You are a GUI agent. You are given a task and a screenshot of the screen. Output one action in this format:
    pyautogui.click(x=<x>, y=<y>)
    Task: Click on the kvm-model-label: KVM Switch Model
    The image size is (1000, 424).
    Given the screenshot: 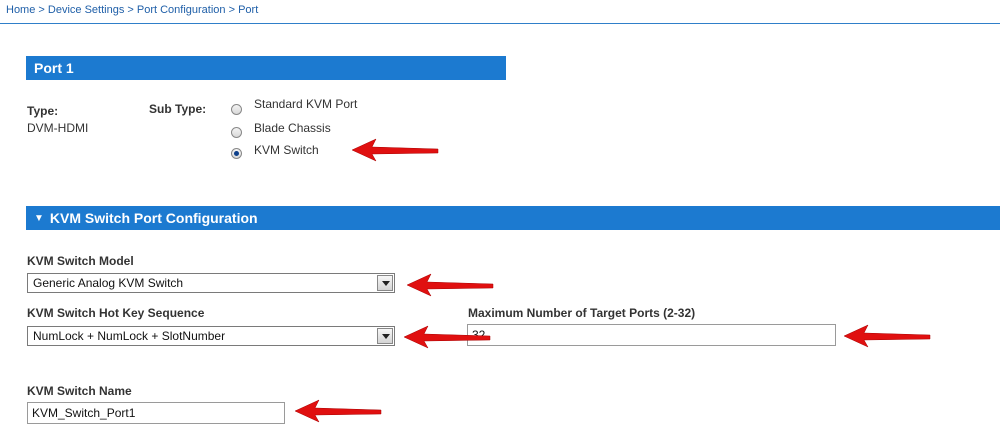 What is the action you would take?
    pyautogui.click(x=80, y=261)
    